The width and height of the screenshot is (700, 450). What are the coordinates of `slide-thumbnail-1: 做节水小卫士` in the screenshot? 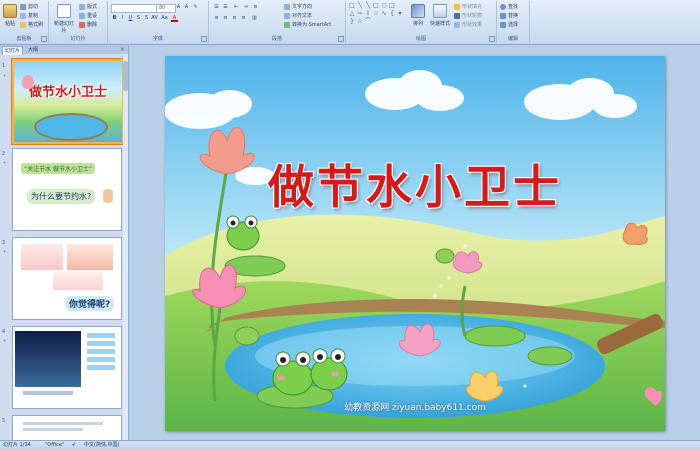 It's located at (68, 101).